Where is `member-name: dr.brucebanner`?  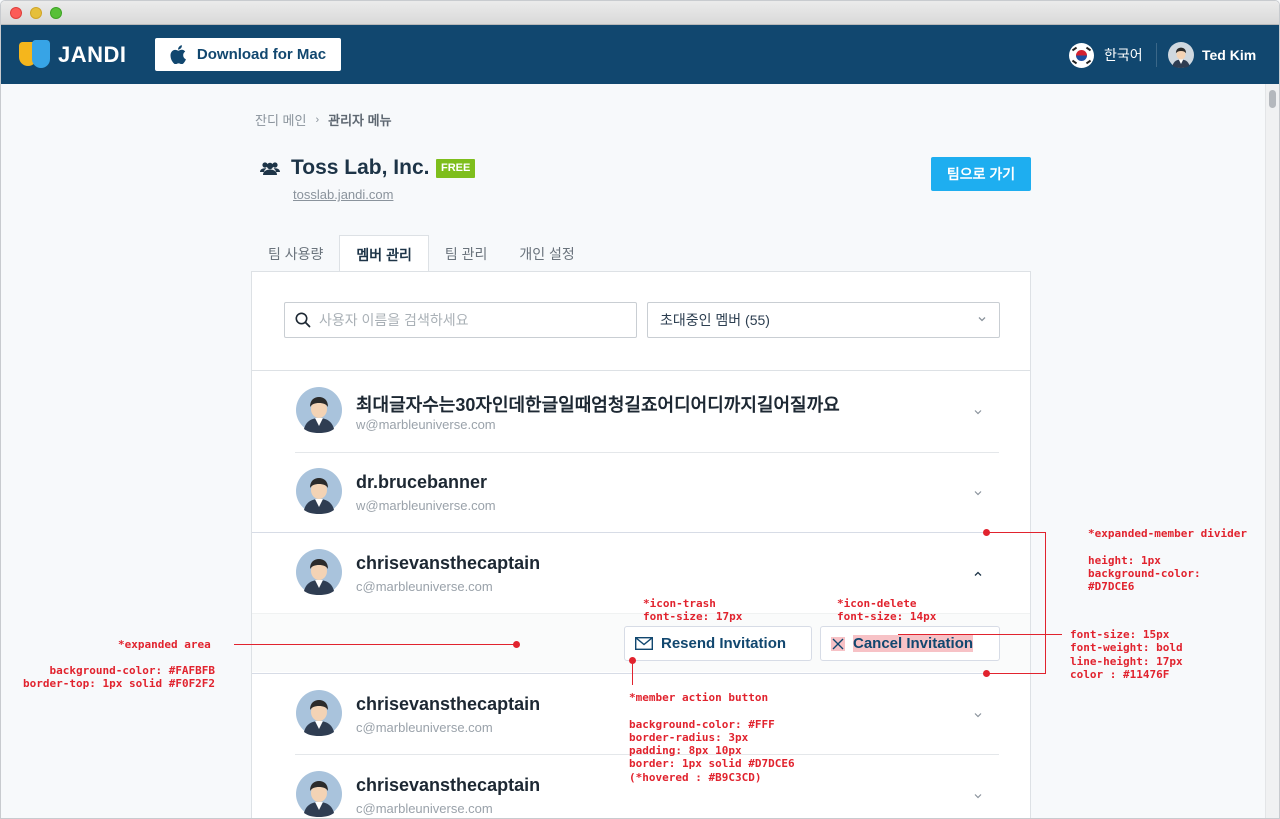
member-name: dr.brucebanner is located at coordinates (422, 482).